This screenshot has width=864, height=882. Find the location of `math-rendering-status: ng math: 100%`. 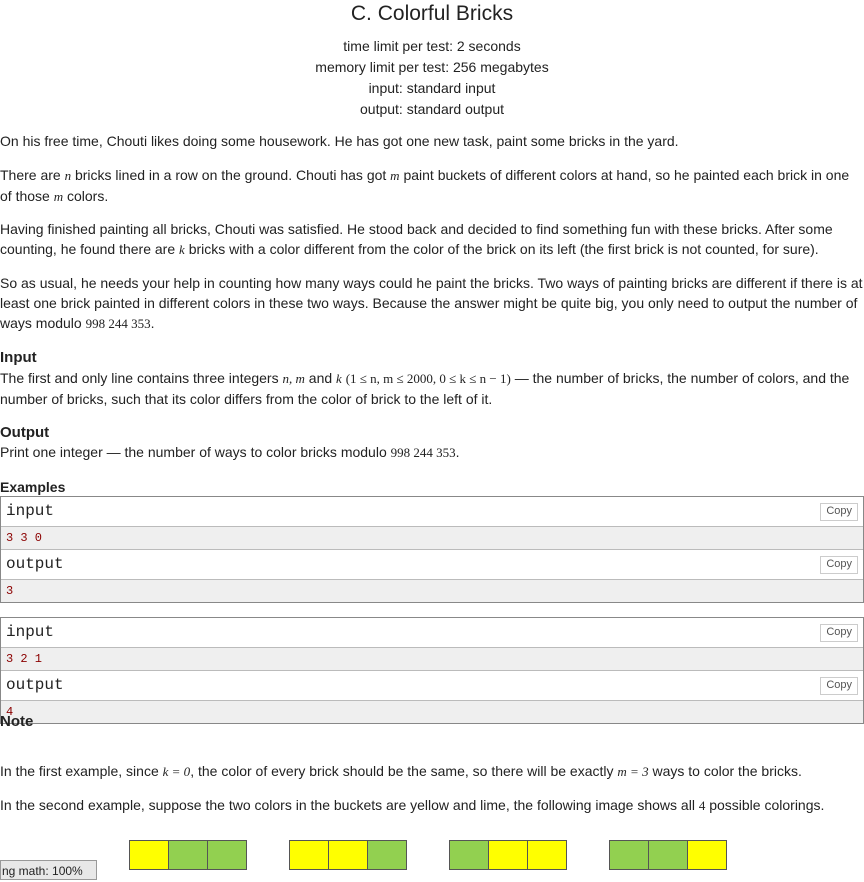

math-rendering-status: ng math: 100% is located at coordinates (48, 870).